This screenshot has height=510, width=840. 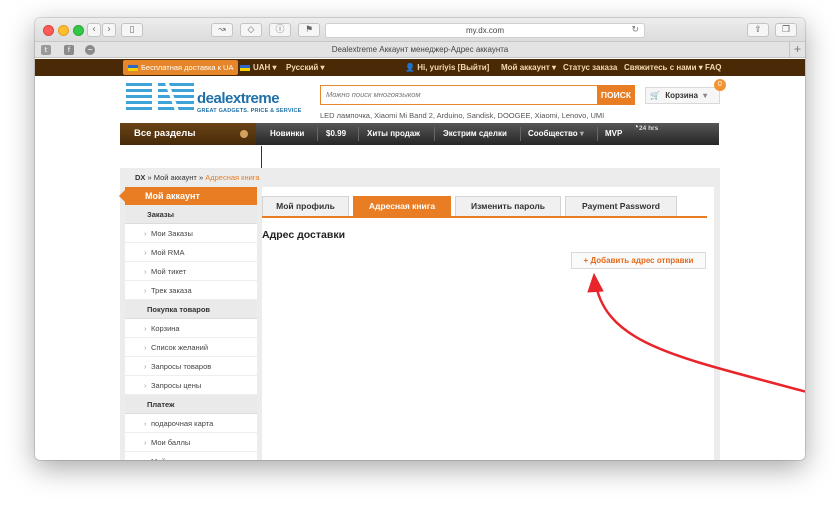 What do you see at coordinates (696, 332) in the screenshot?
I see `annotation-arrow-icon` at bounding box center [696, 332].